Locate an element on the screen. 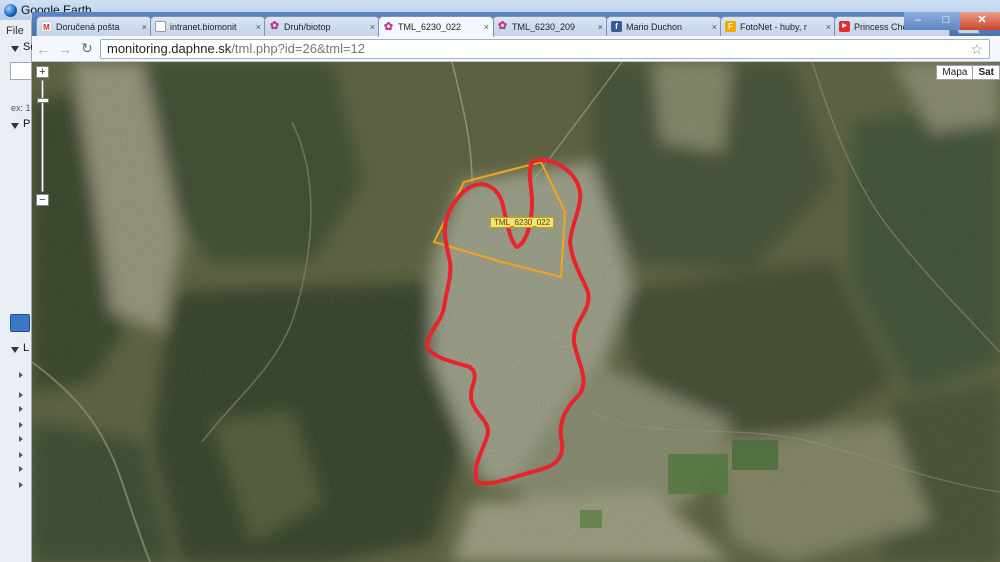 The height and width of the screenshot is (562, 1000). forward-button: → is located at coordinates (65, 49).